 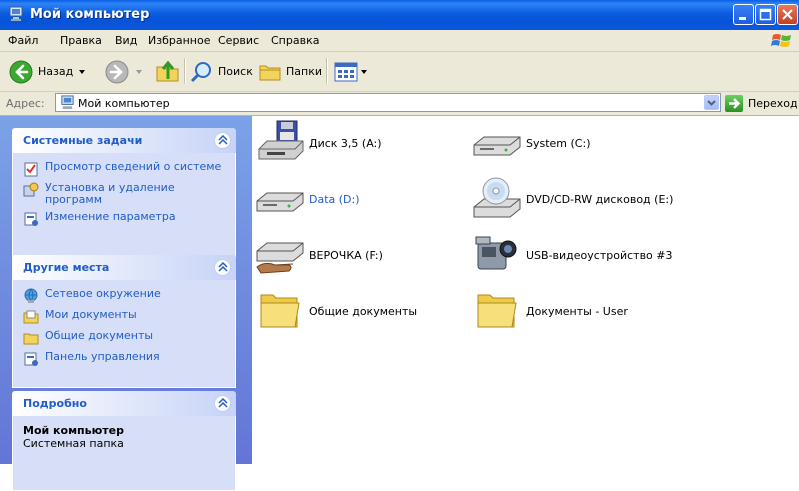 What do you see at coordinates (399, 72) in the screenshot?
I see `toolbar: Назад Поиск Папки` at bounding box center [399, 72].